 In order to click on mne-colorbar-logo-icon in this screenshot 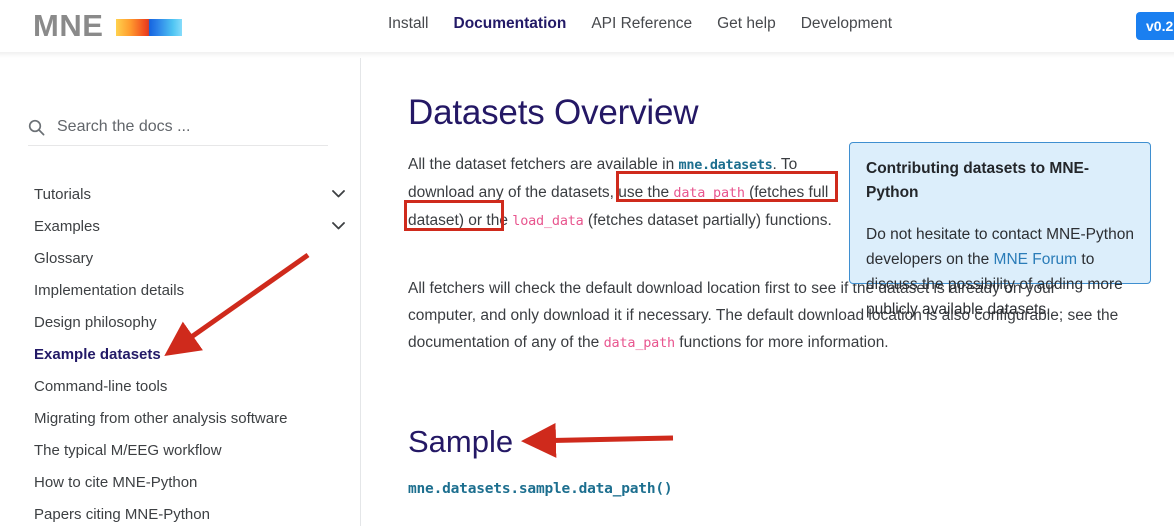, I will do `click(149, 27)`.